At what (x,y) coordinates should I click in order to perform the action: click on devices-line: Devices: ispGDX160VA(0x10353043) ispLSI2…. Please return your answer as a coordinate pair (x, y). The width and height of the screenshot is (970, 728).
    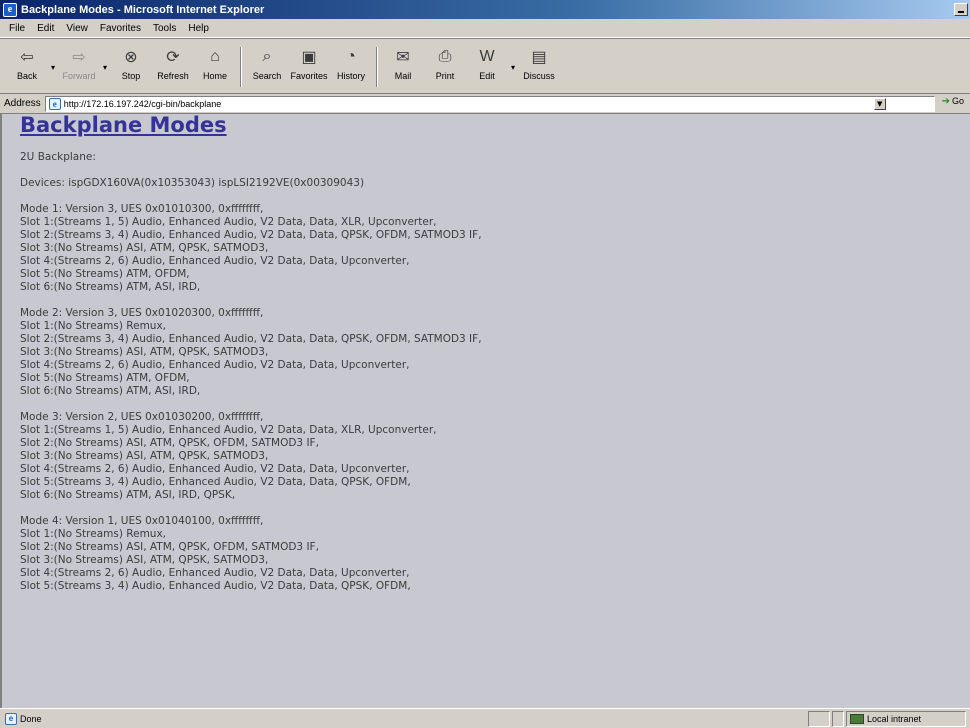
    Looking at the image, I should click on (192, 183).